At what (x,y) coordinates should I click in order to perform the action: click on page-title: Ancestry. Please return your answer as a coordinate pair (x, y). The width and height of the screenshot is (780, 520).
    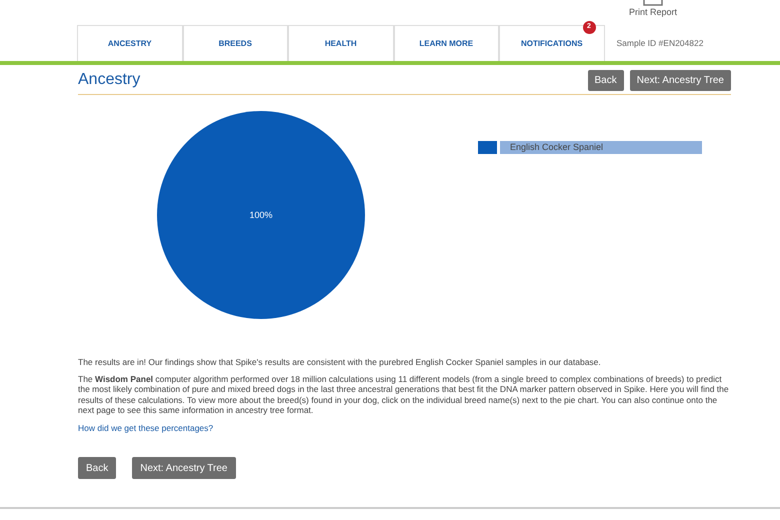
    Looking at the image, I should click on (109, 80).